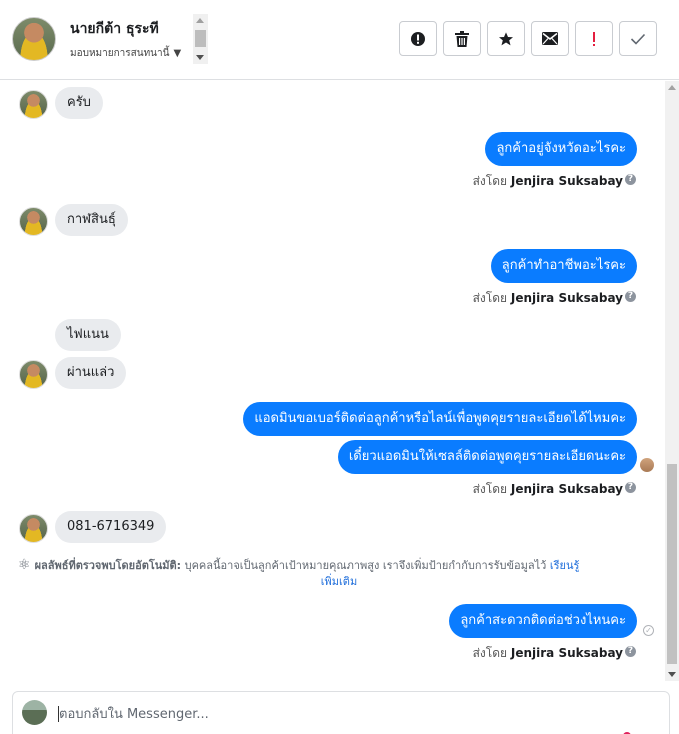 The height and width of the screenshot is (734, 679). I want to click on alert-circle-icon, so click(418, 38).